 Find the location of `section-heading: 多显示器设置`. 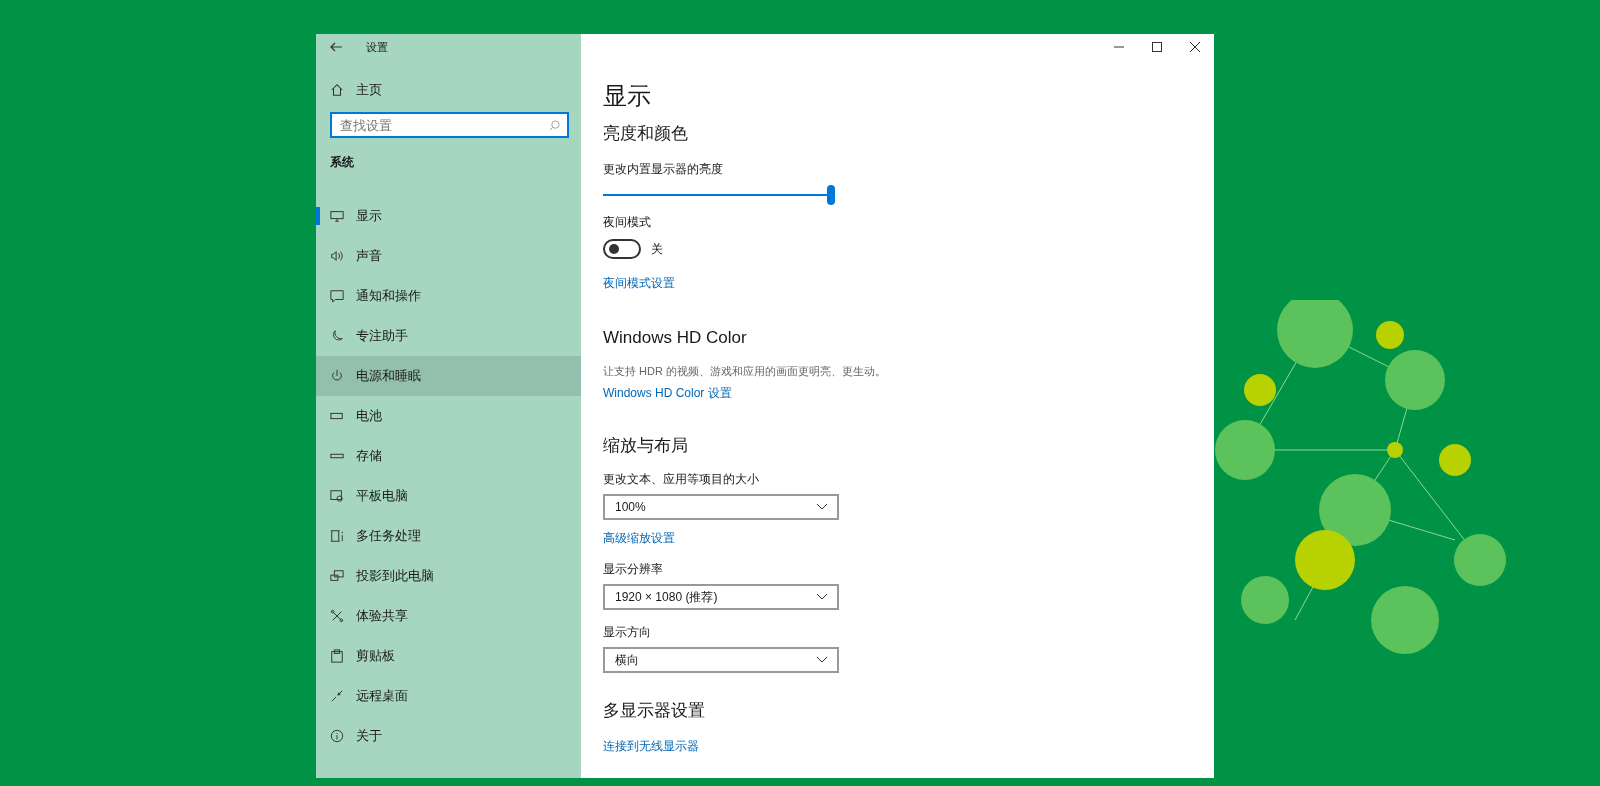

section-heading: 多显示器设置 is located at coordinates (654, 711).